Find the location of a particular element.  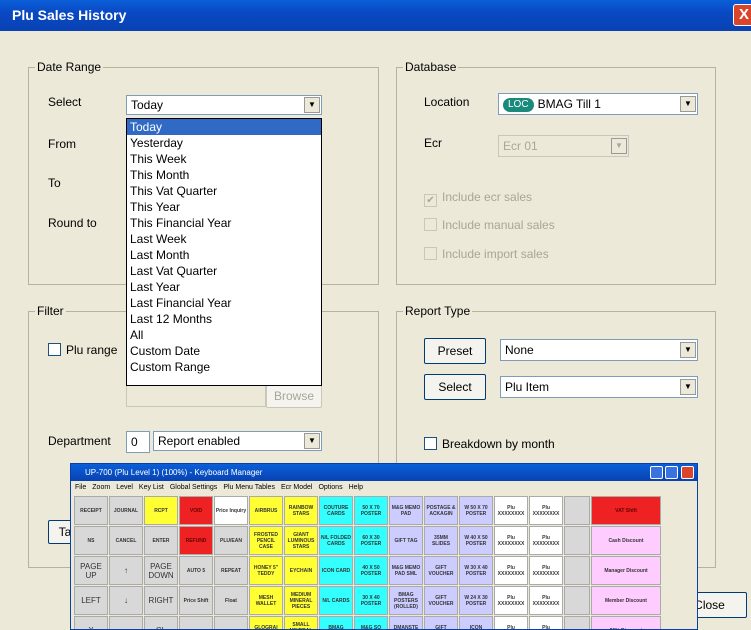

keyboard-key: M&G SQ CARD is located at coordinates (371, 622).